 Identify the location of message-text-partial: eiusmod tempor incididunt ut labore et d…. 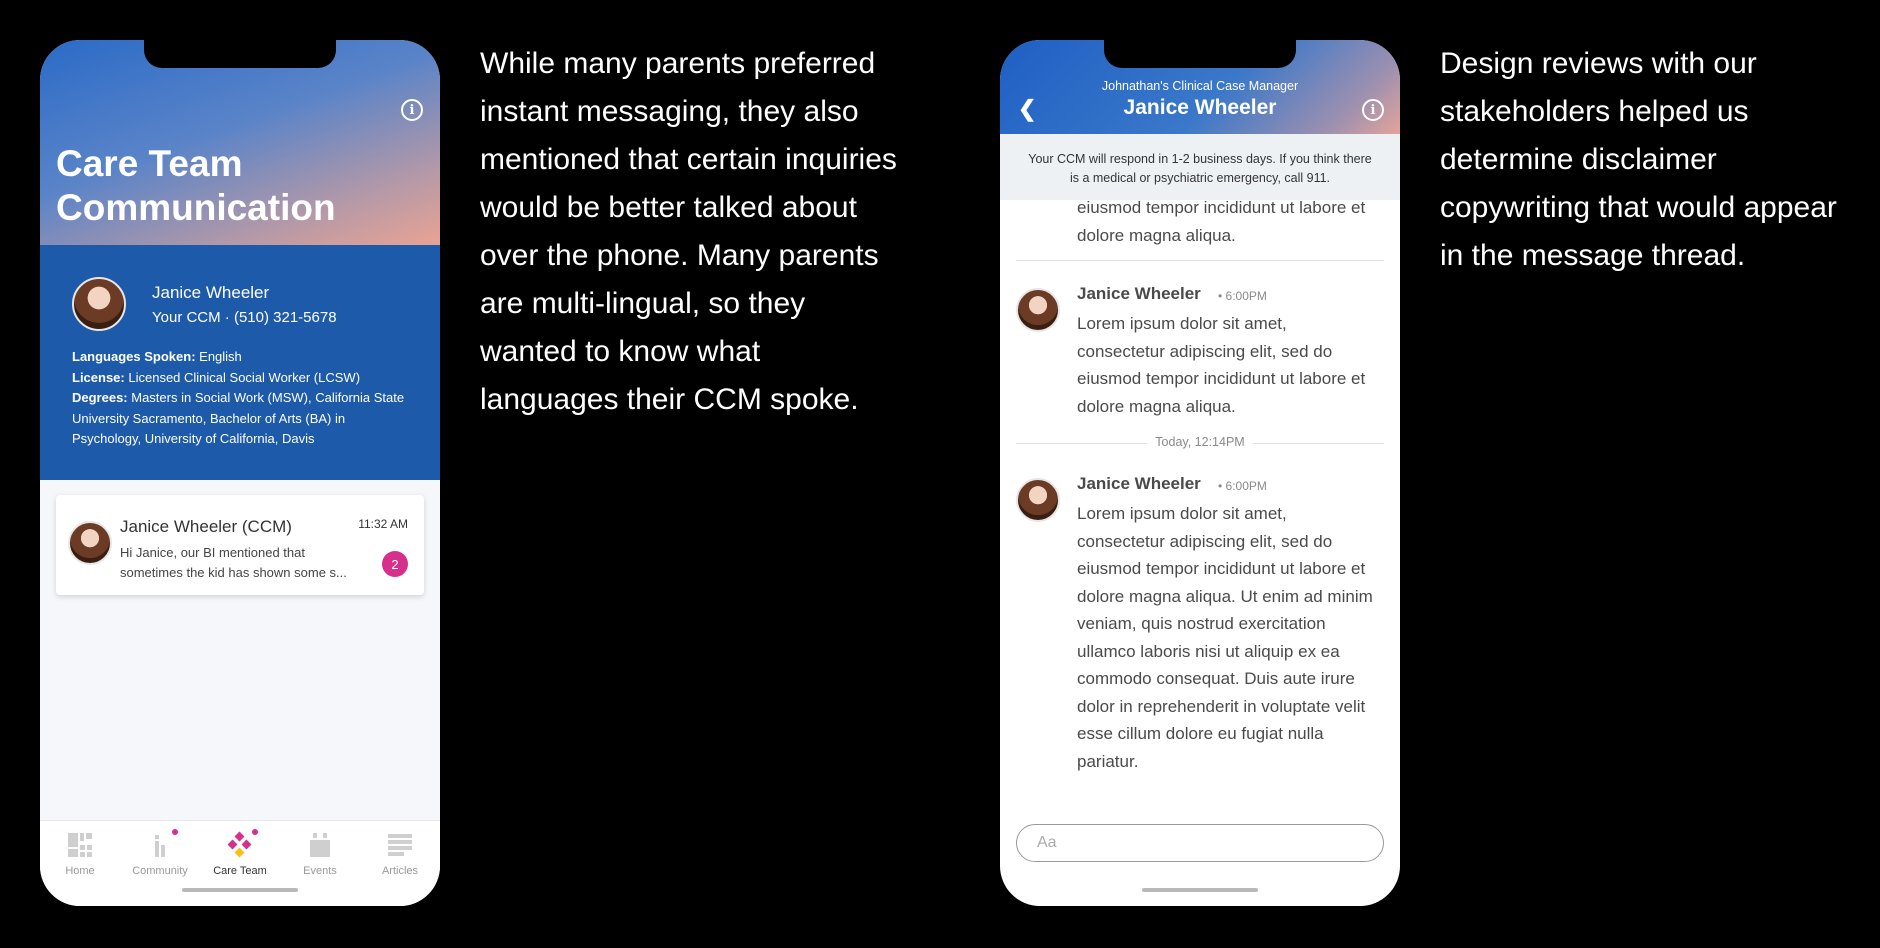
(1221, 222).